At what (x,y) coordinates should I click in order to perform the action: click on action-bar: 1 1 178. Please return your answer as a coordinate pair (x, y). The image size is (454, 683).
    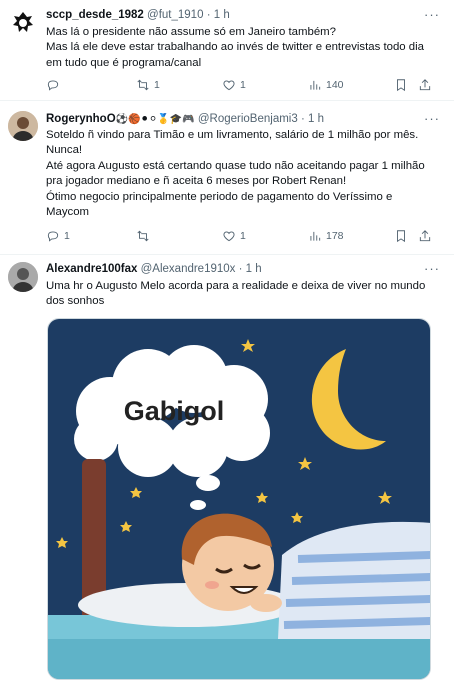
    Looking at the image, I should click on (243, 237).